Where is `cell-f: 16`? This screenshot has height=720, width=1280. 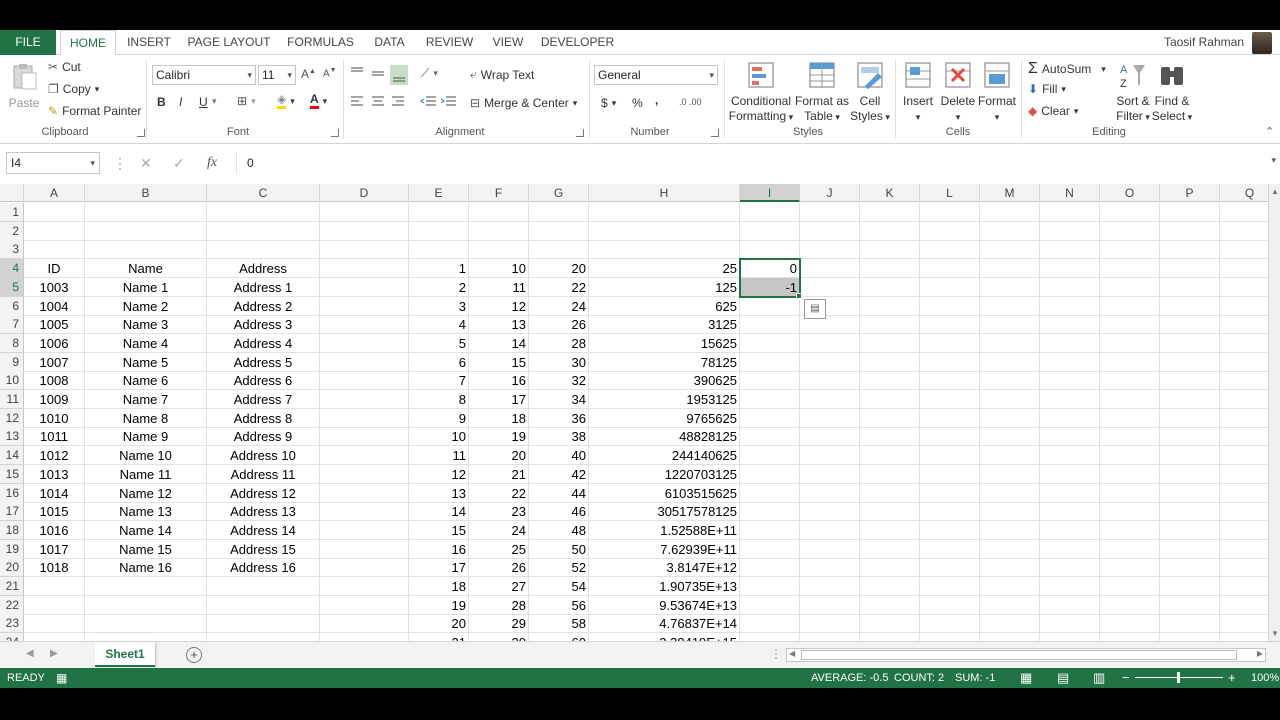
cell-f: 16 is located at coordinates (499, 380).